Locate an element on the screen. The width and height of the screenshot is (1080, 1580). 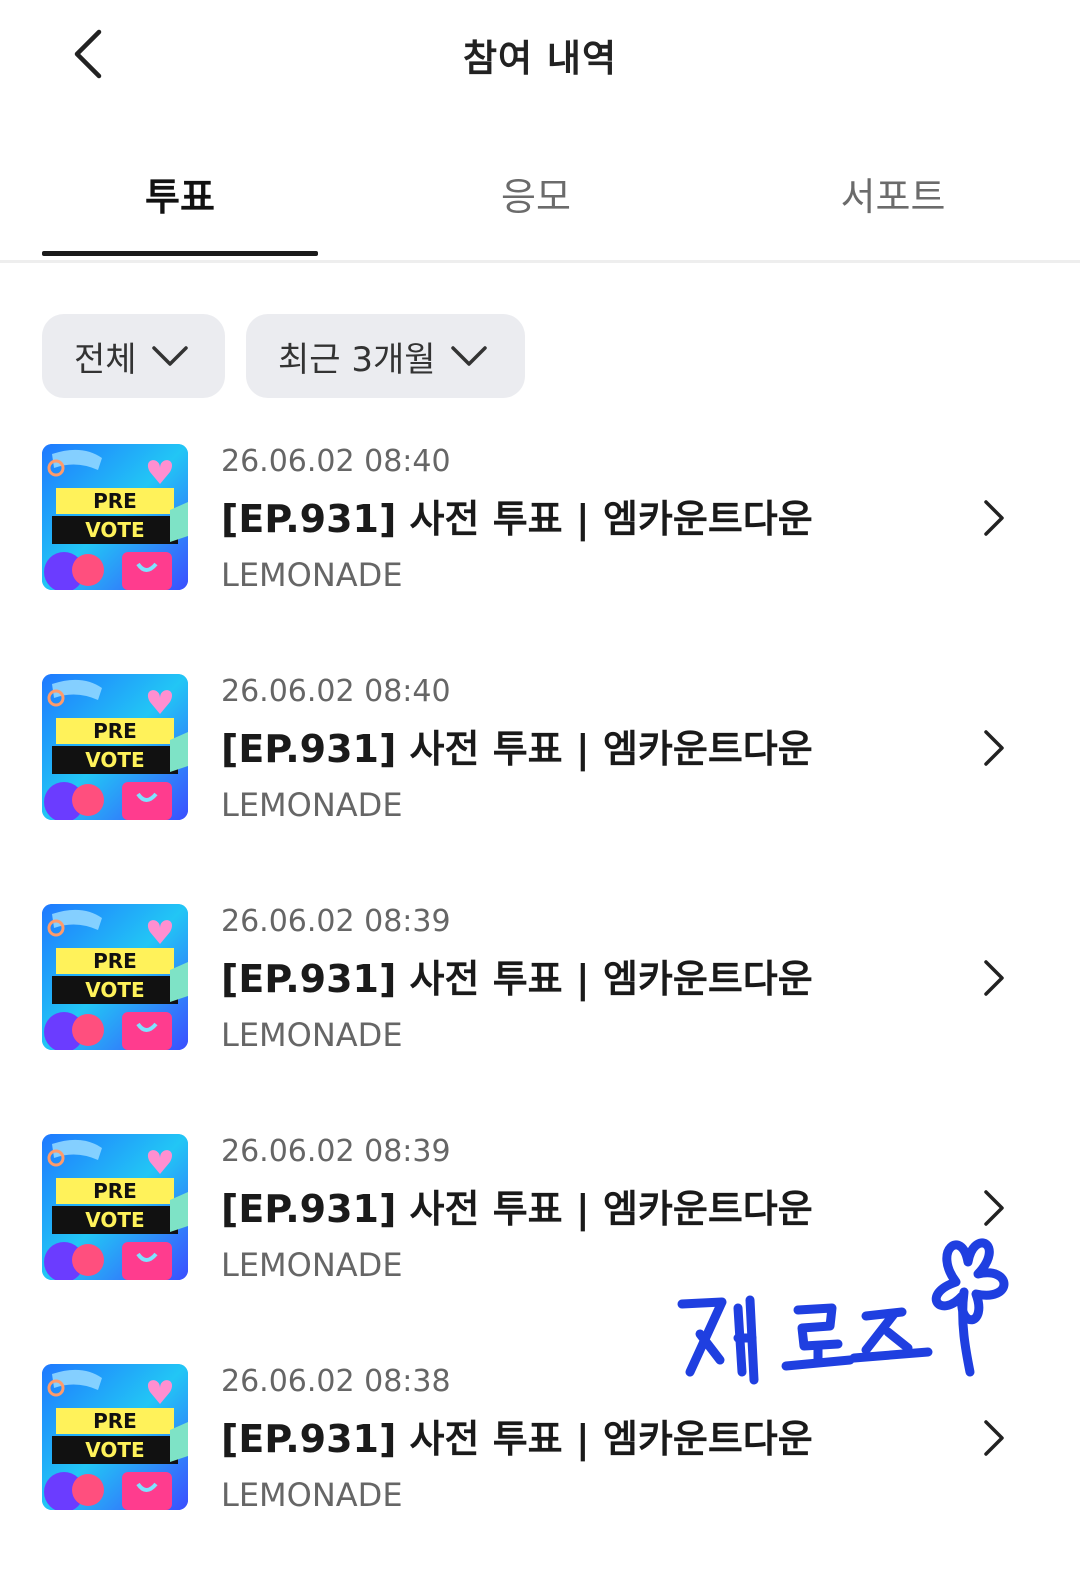
page-title: 참여 내역 is located at coordinates (540, 58).